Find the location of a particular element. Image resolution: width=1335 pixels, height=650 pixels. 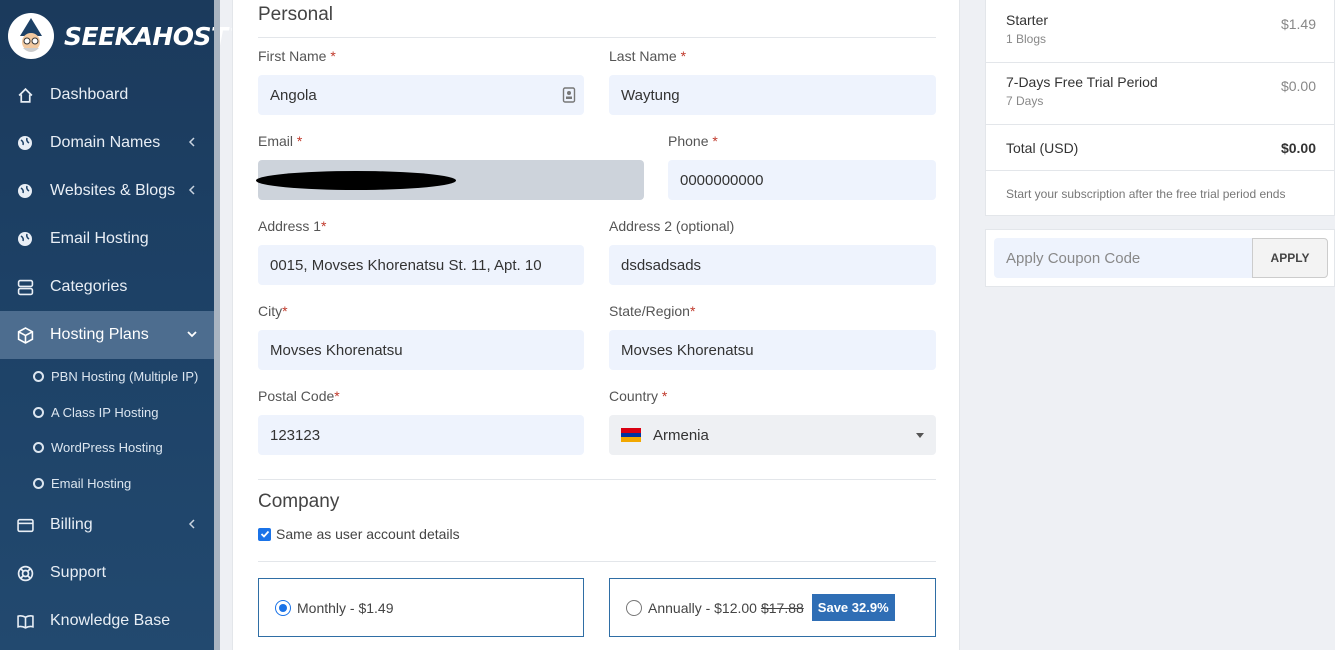

server-icon is located at coordinates (25, 287).